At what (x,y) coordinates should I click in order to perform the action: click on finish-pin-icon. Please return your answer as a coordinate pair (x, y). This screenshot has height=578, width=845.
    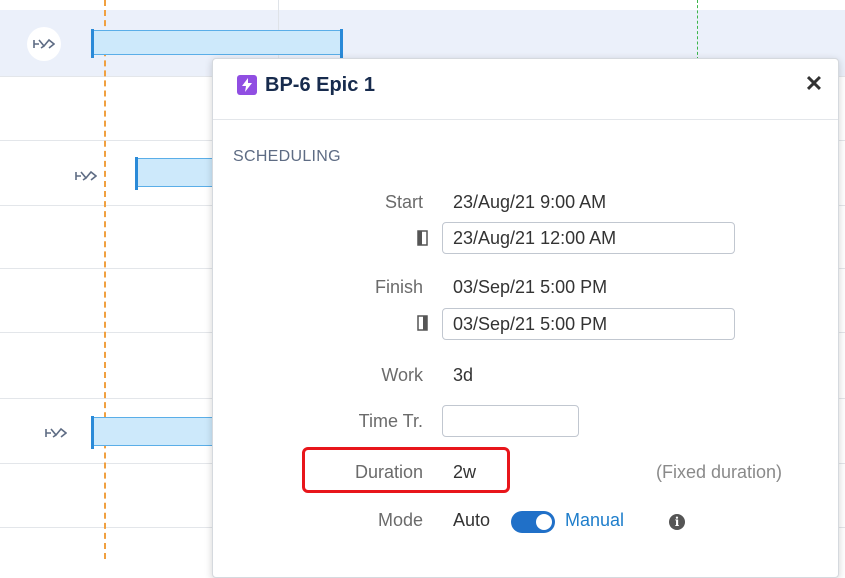
    Looking at the image, I should click on (423, 323).